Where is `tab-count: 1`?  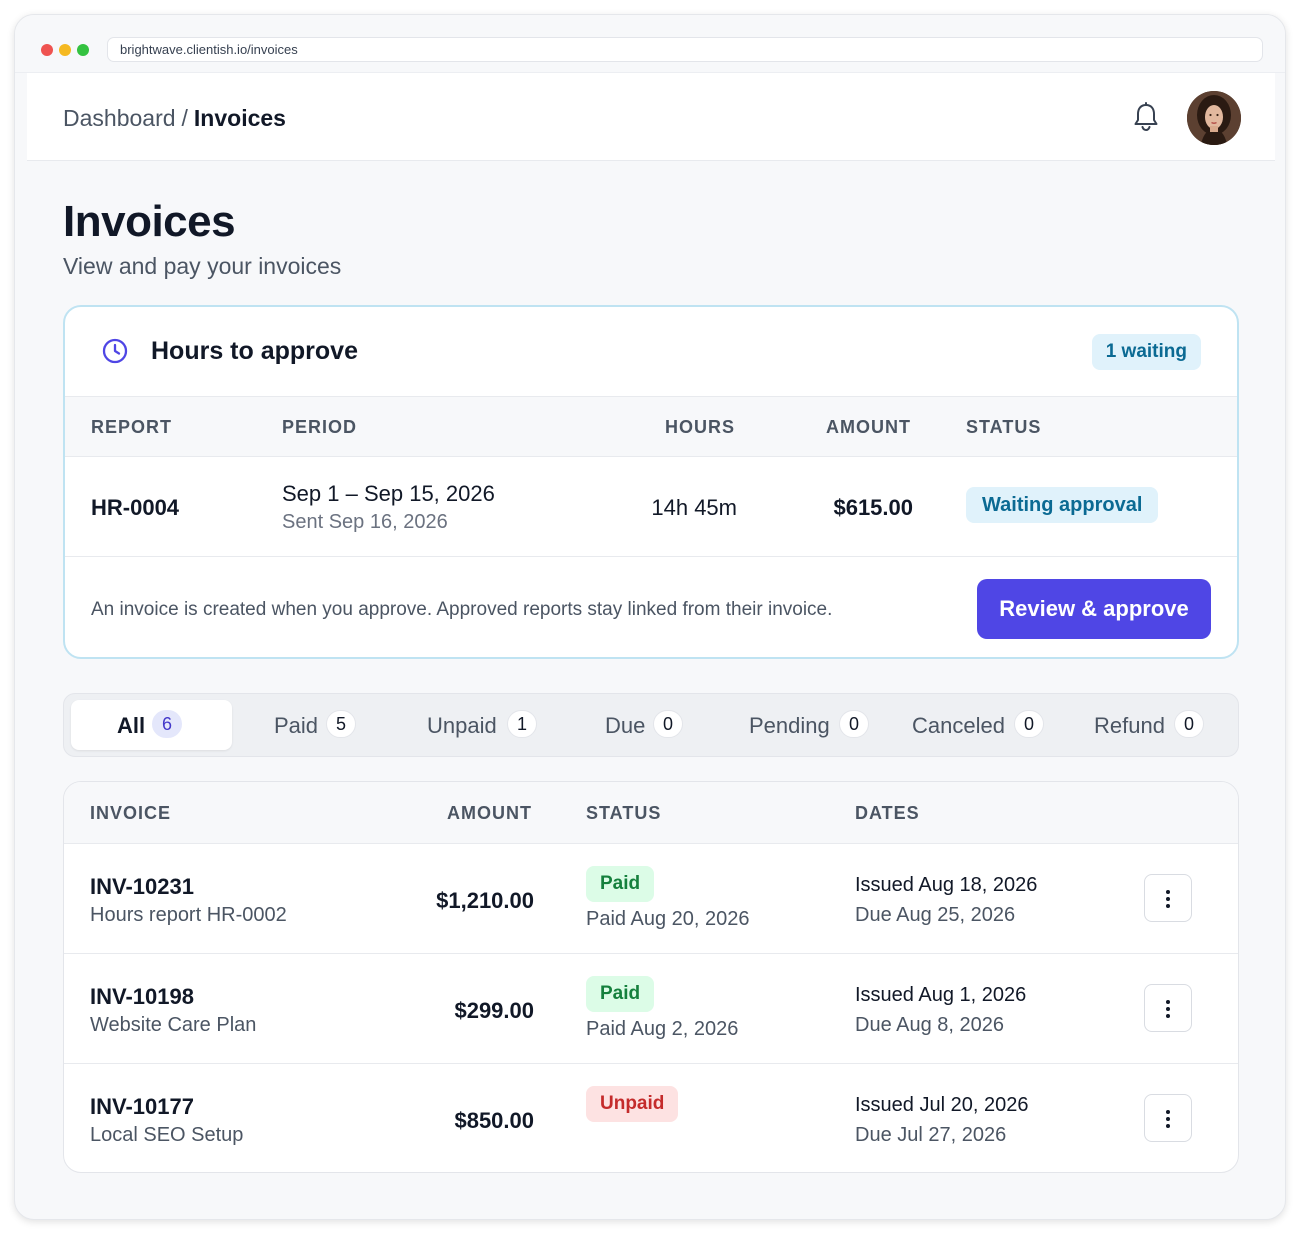 tab-count: 1 is located at coordinates (522, 724).